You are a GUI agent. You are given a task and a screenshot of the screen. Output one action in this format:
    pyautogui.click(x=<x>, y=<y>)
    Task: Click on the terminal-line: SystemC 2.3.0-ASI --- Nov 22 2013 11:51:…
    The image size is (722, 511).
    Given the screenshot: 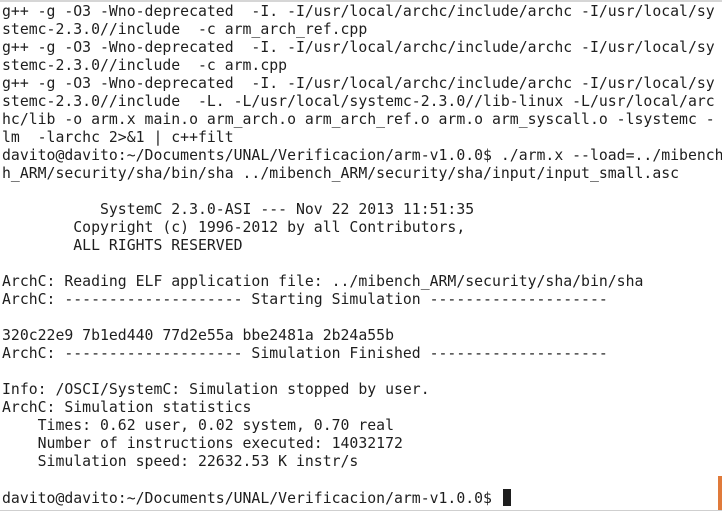 What is the action you would take?
    pyautogui.click(x=238, y=209)
    